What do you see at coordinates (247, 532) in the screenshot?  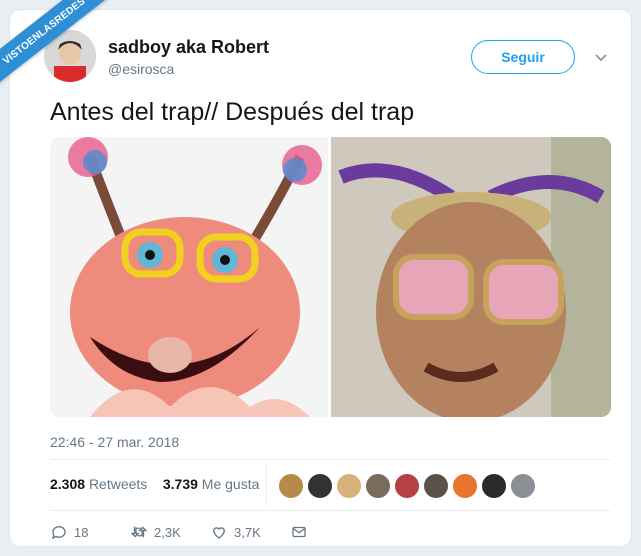 I see `like-count: 3,7K` at bounding box center [247, 532].